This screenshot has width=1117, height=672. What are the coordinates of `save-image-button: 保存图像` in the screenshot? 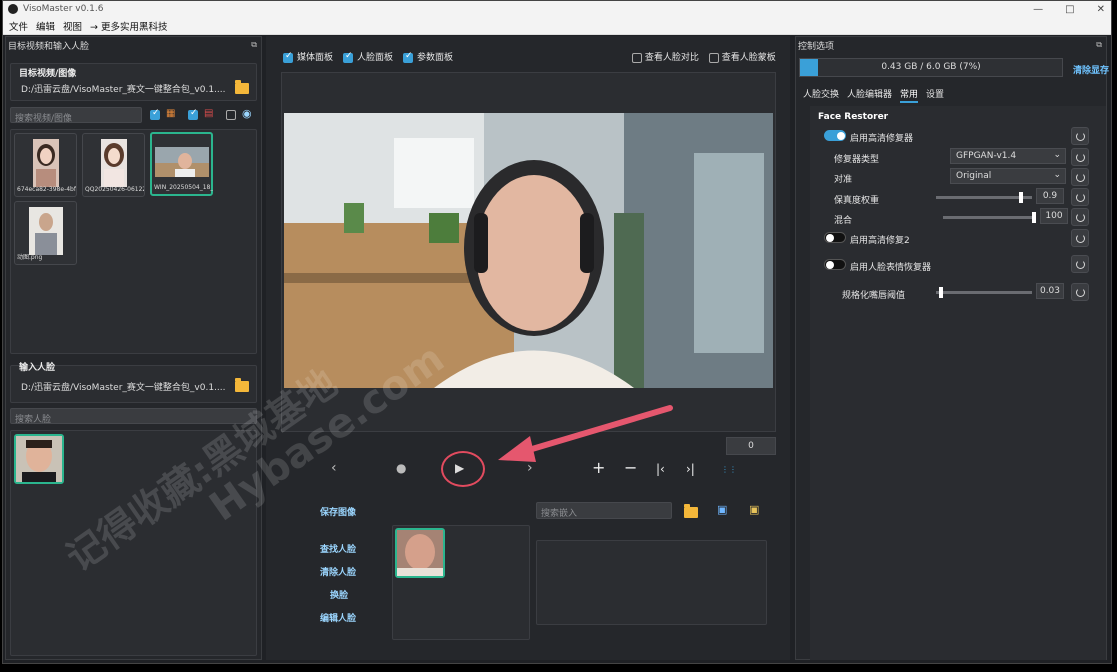 It's located at (338, 511).